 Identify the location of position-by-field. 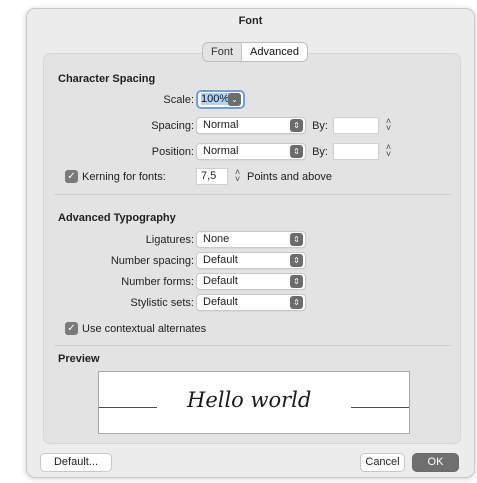
(356, 151).